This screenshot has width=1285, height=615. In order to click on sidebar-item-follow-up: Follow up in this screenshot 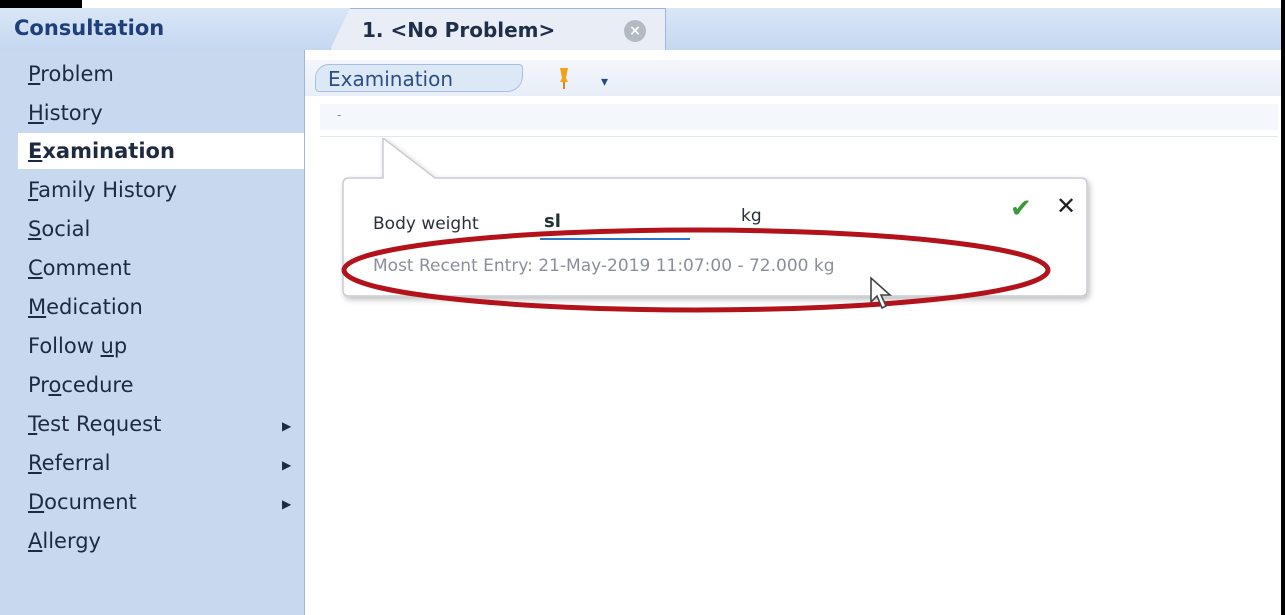, I will do `click(77, 346)`.